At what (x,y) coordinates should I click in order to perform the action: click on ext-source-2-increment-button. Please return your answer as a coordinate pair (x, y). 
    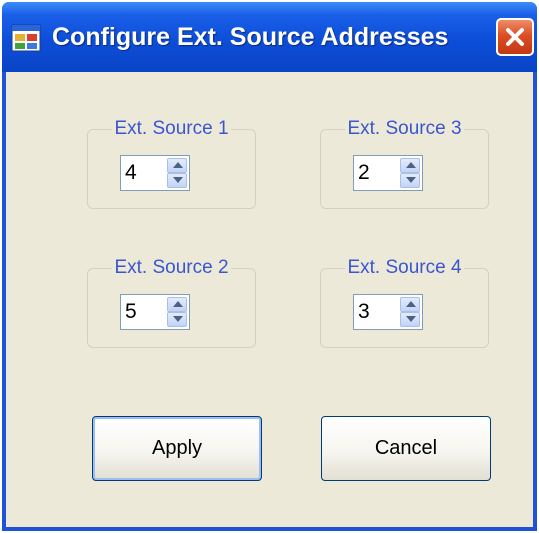
    Looking at the image, I should click on (177, 304).